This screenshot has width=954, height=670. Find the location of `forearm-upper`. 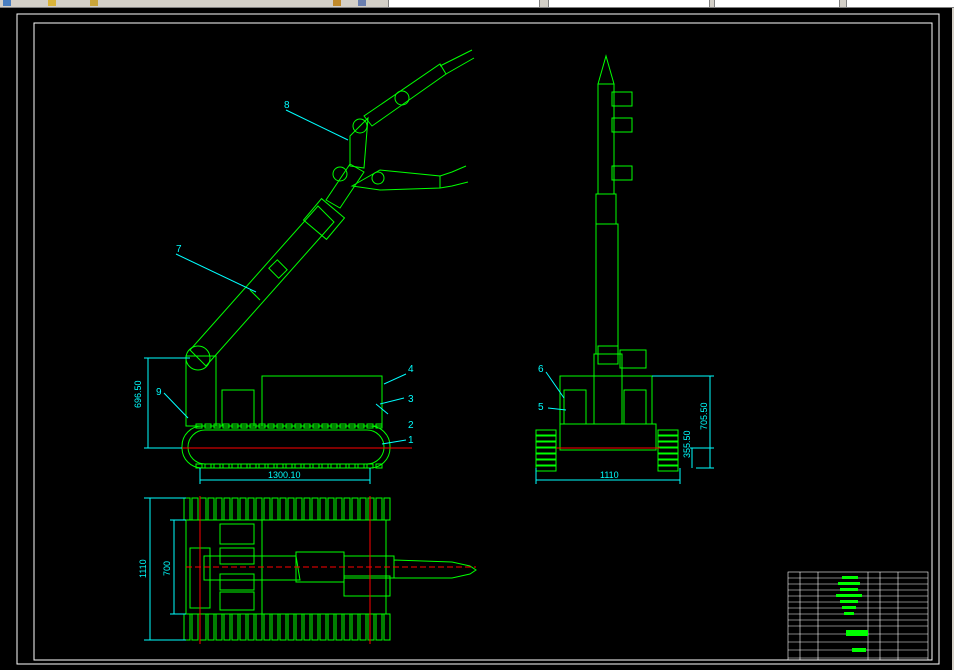

forearm-upper is located at coordinates (405, 95).